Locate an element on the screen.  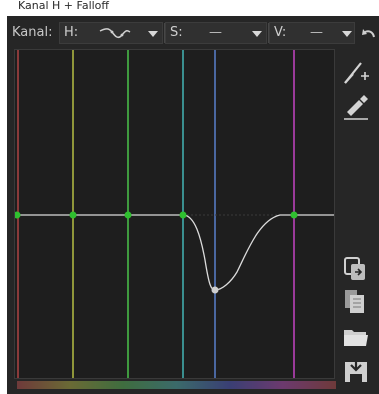
paste-button is located at coordinates (356, 302).